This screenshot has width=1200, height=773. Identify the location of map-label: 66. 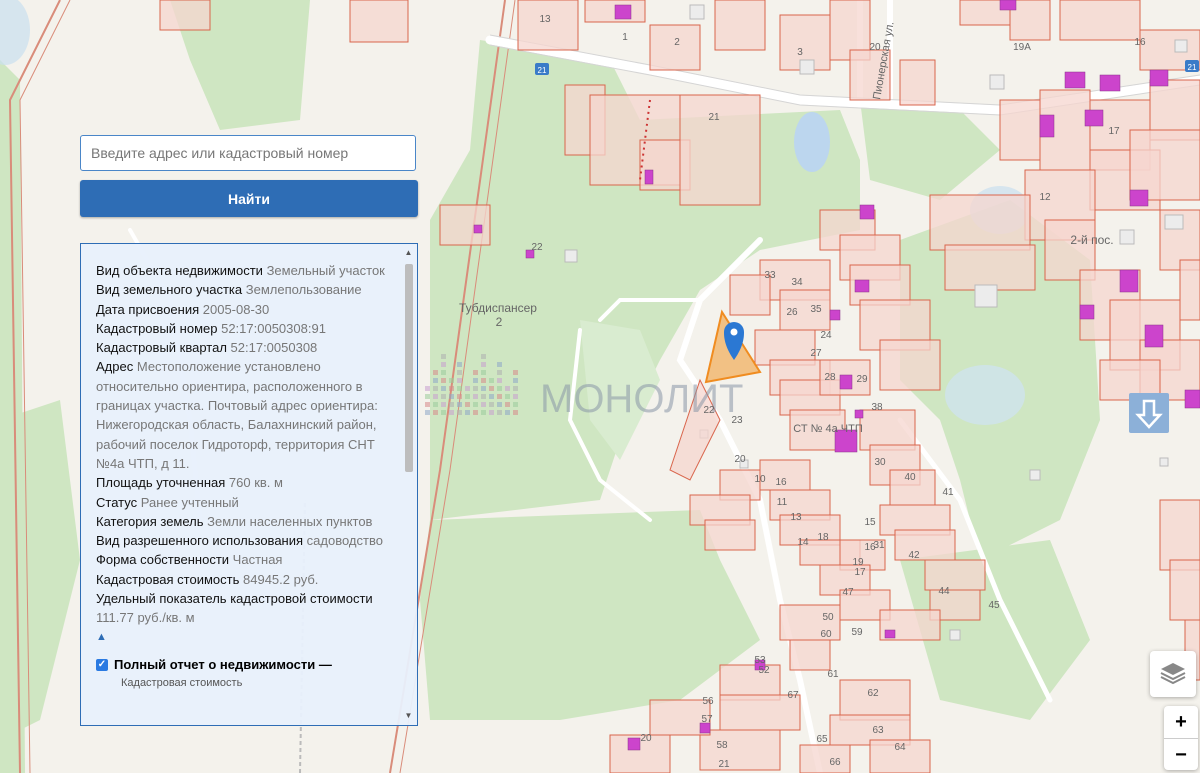
(835, 762).